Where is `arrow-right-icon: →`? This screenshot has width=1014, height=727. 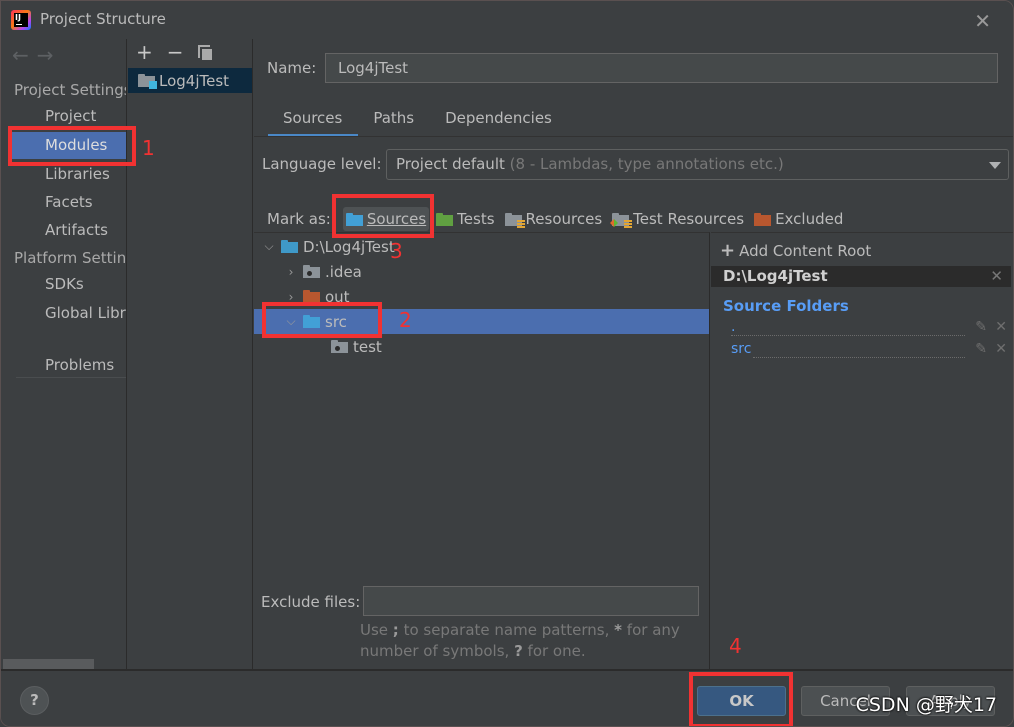
arrow-right-icon: → is located at coordinates (49, 55).